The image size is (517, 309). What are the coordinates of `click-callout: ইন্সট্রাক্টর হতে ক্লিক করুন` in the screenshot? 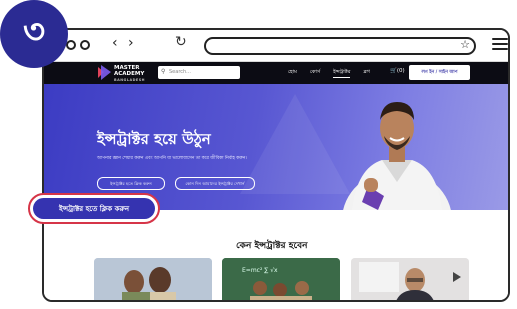 It's located at (94, 208).